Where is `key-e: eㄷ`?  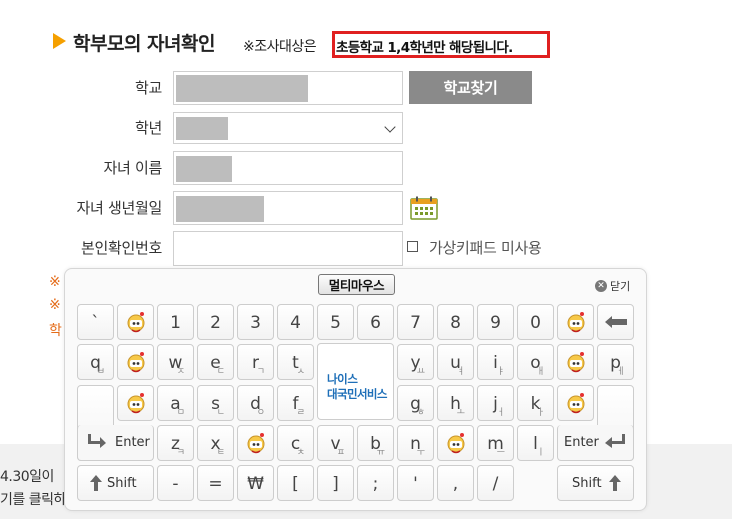
key-e: eㄷ is located at coordinates (215, 362).